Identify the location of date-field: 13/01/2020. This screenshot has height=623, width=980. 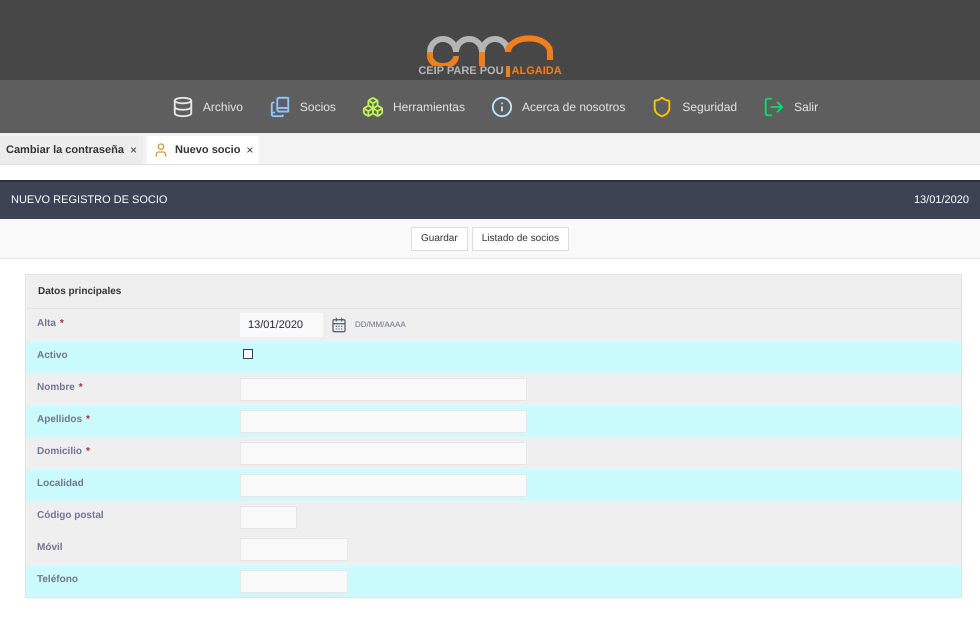
(281, 325).